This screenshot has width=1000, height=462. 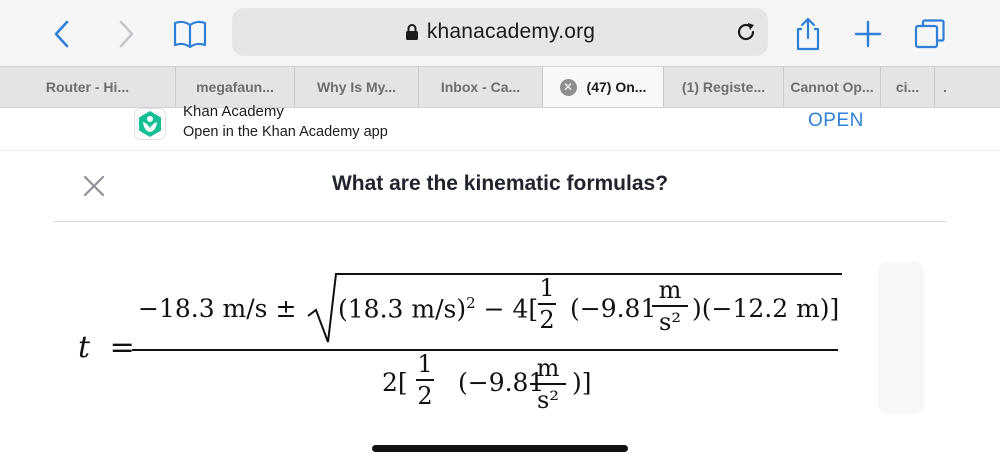 What do you see at coordinates (568, 87) in the screenshot?
I see `close-tab-icon: ✕` at bounding box center [568, 87].